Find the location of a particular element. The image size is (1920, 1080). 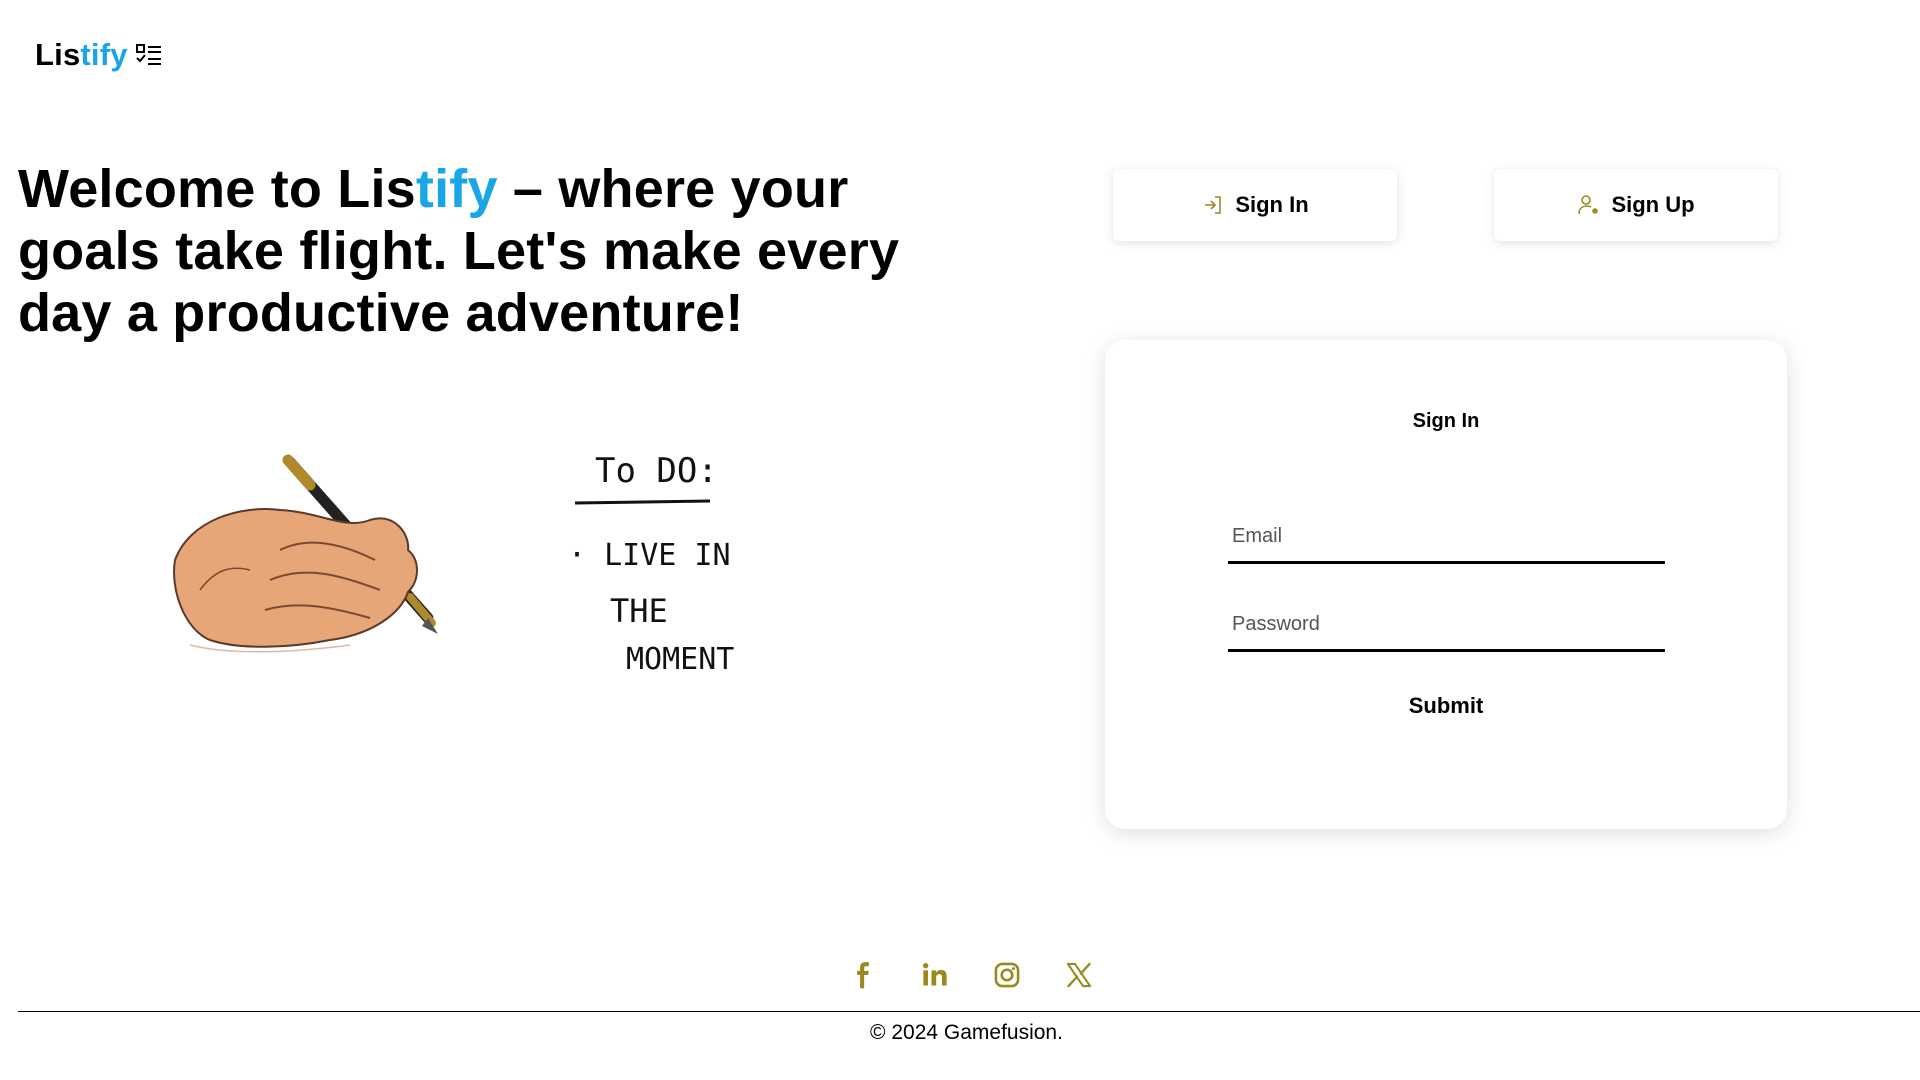

email-field is located at coordinates (1446, 538).